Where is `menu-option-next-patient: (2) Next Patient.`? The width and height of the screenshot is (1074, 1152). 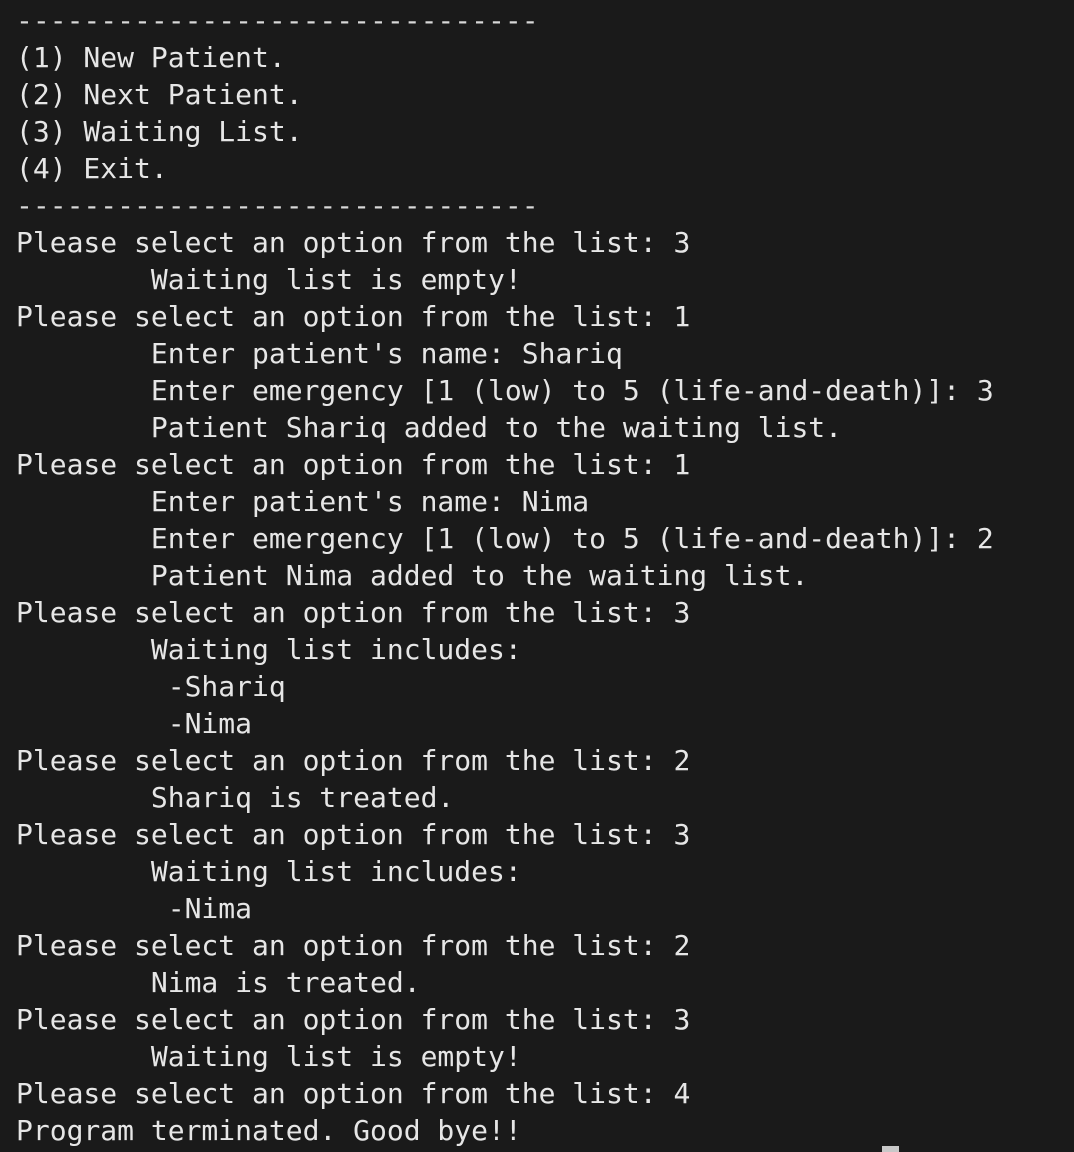 menu-option-next-patient: (2) Next Patient. is located at coordinates (159, 94).